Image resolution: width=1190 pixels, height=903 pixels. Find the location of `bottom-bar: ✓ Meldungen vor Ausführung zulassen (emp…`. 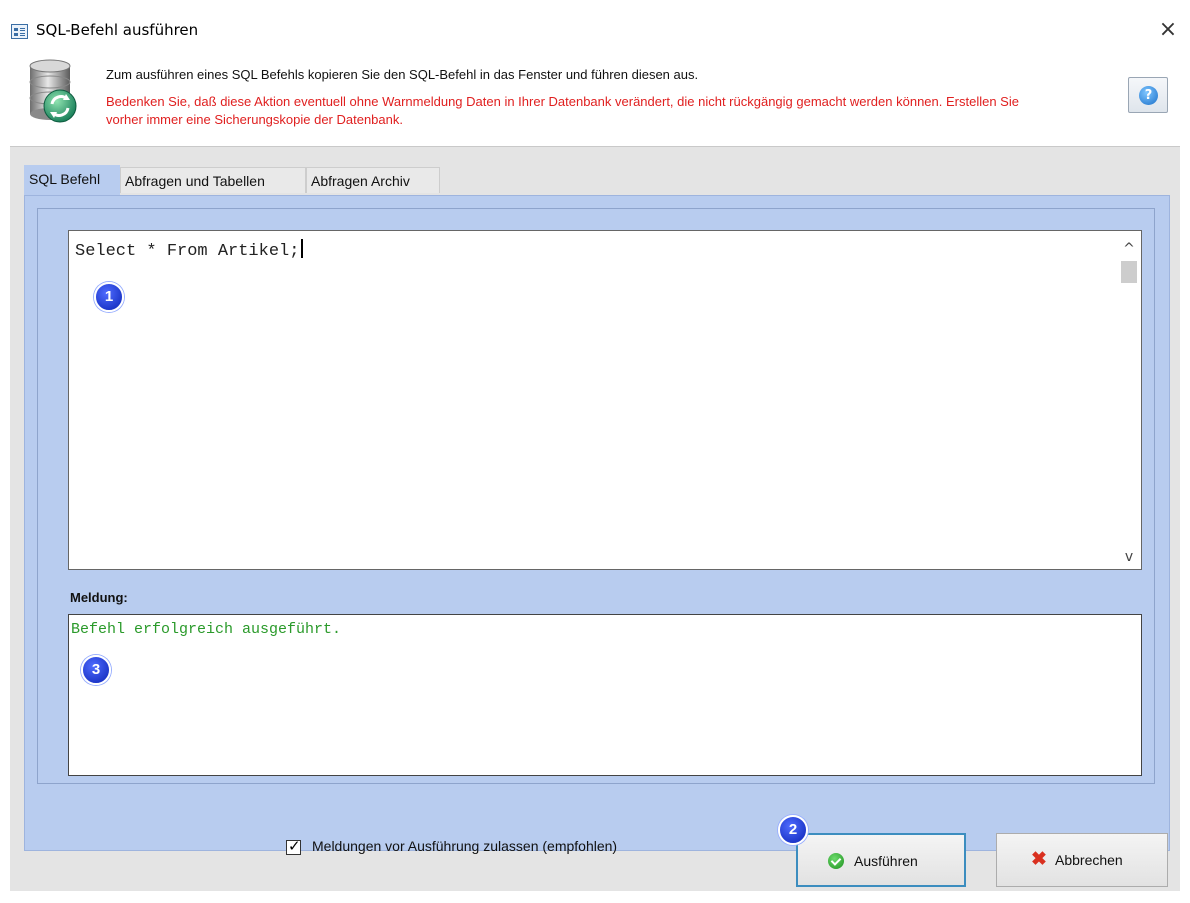

bottom-bar: ✓ Meldungen vor Ausführung zulassen (emp… is located at coordinates (595, 853).